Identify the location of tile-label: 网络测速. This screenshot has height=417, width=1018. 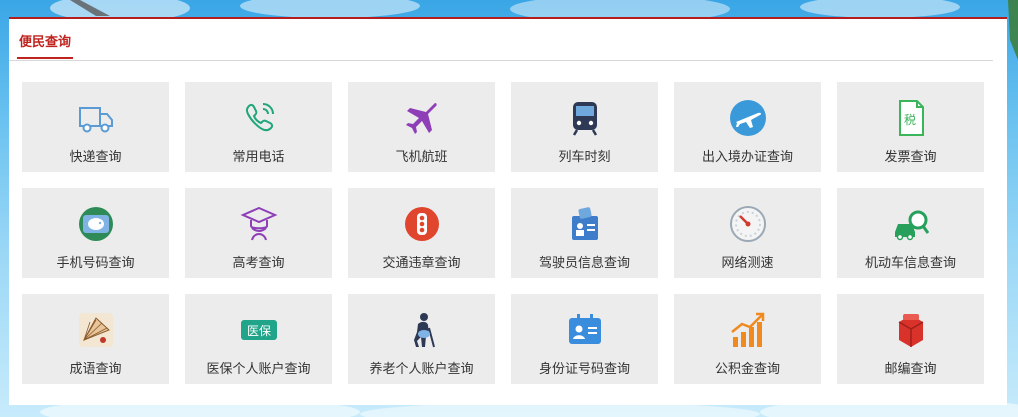
(747, 263).